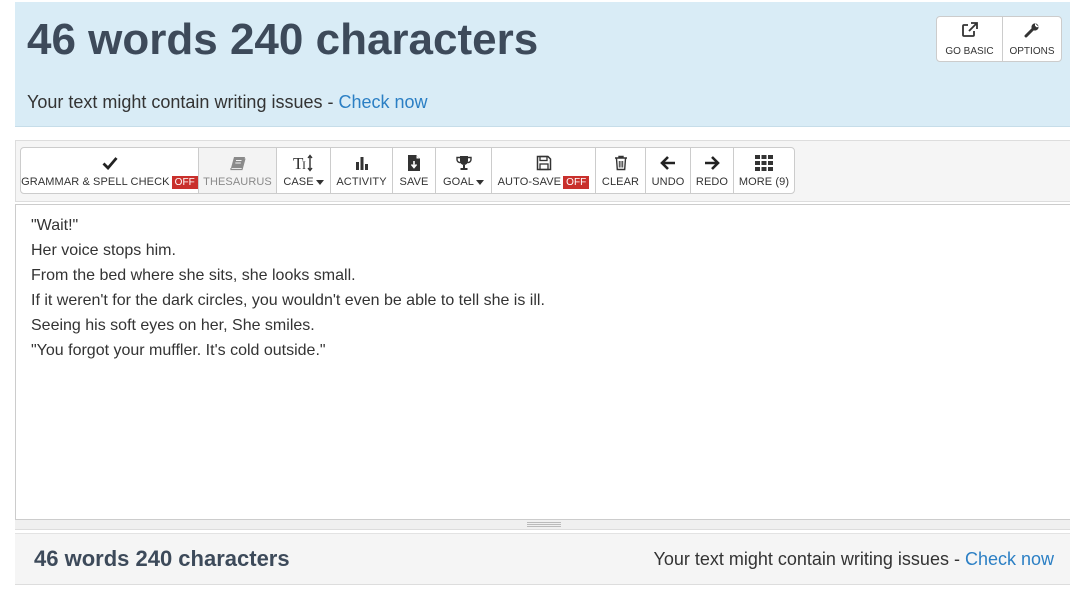 This screenshot has height=595, width=1070. I want to click on more-button: MORE (9), so click(764, 170).